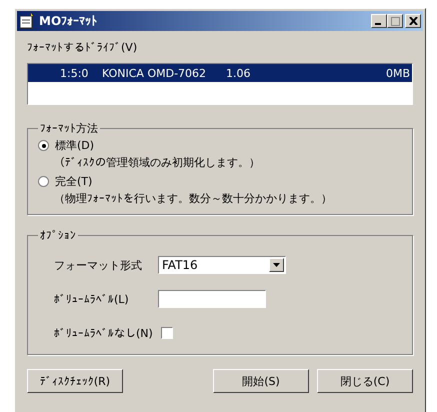  Describe the element at coordinates (69, 128) in the screenshot. I see `group-title: ﾌｫｰﾏｯﾄ方法` at that location.